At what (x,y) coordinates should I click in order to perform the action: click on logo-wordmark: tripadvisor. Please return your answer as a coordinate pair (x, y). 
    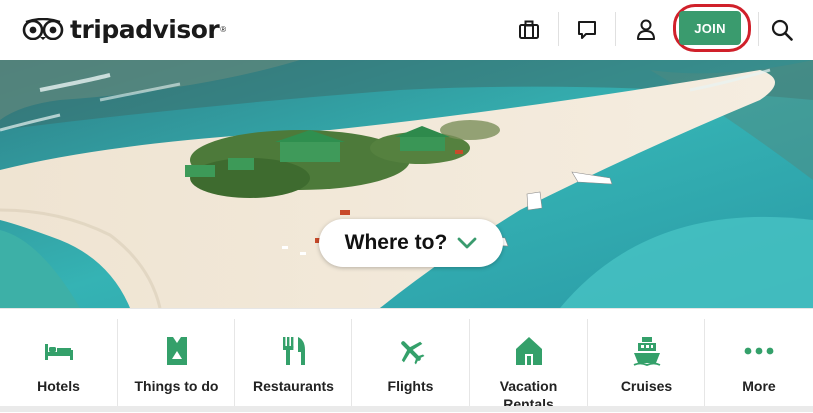
    Looking at the image, I should click on (145, 29).